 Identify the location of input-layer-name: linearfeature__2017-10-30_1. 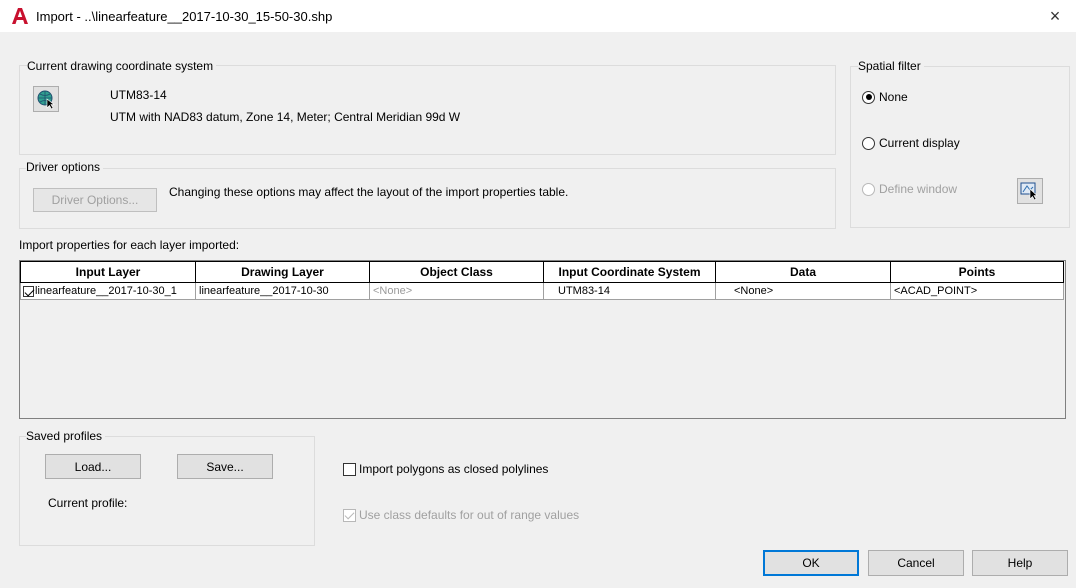
(106, 291).